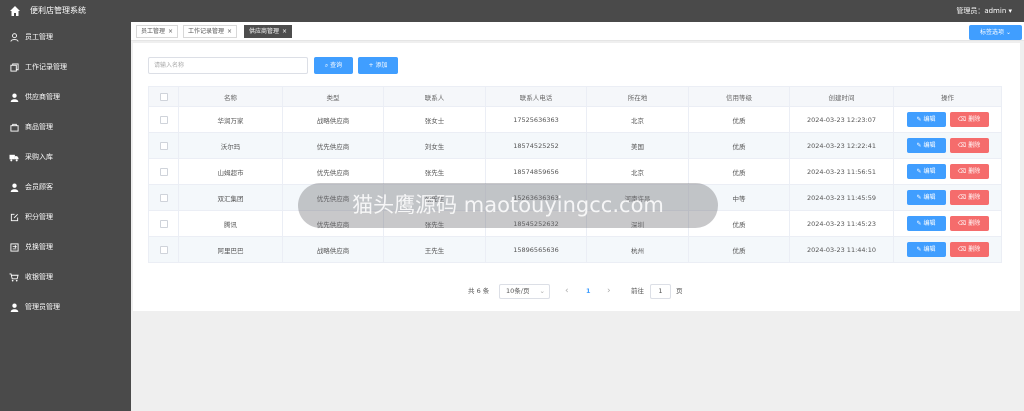 The height and width of the screenshot is (411, 1024). What do you see at coordinates (65, 277) in the screenshot?
I see `sidebar-item-cashier: 收银管理` at bounding box center [65, 277].